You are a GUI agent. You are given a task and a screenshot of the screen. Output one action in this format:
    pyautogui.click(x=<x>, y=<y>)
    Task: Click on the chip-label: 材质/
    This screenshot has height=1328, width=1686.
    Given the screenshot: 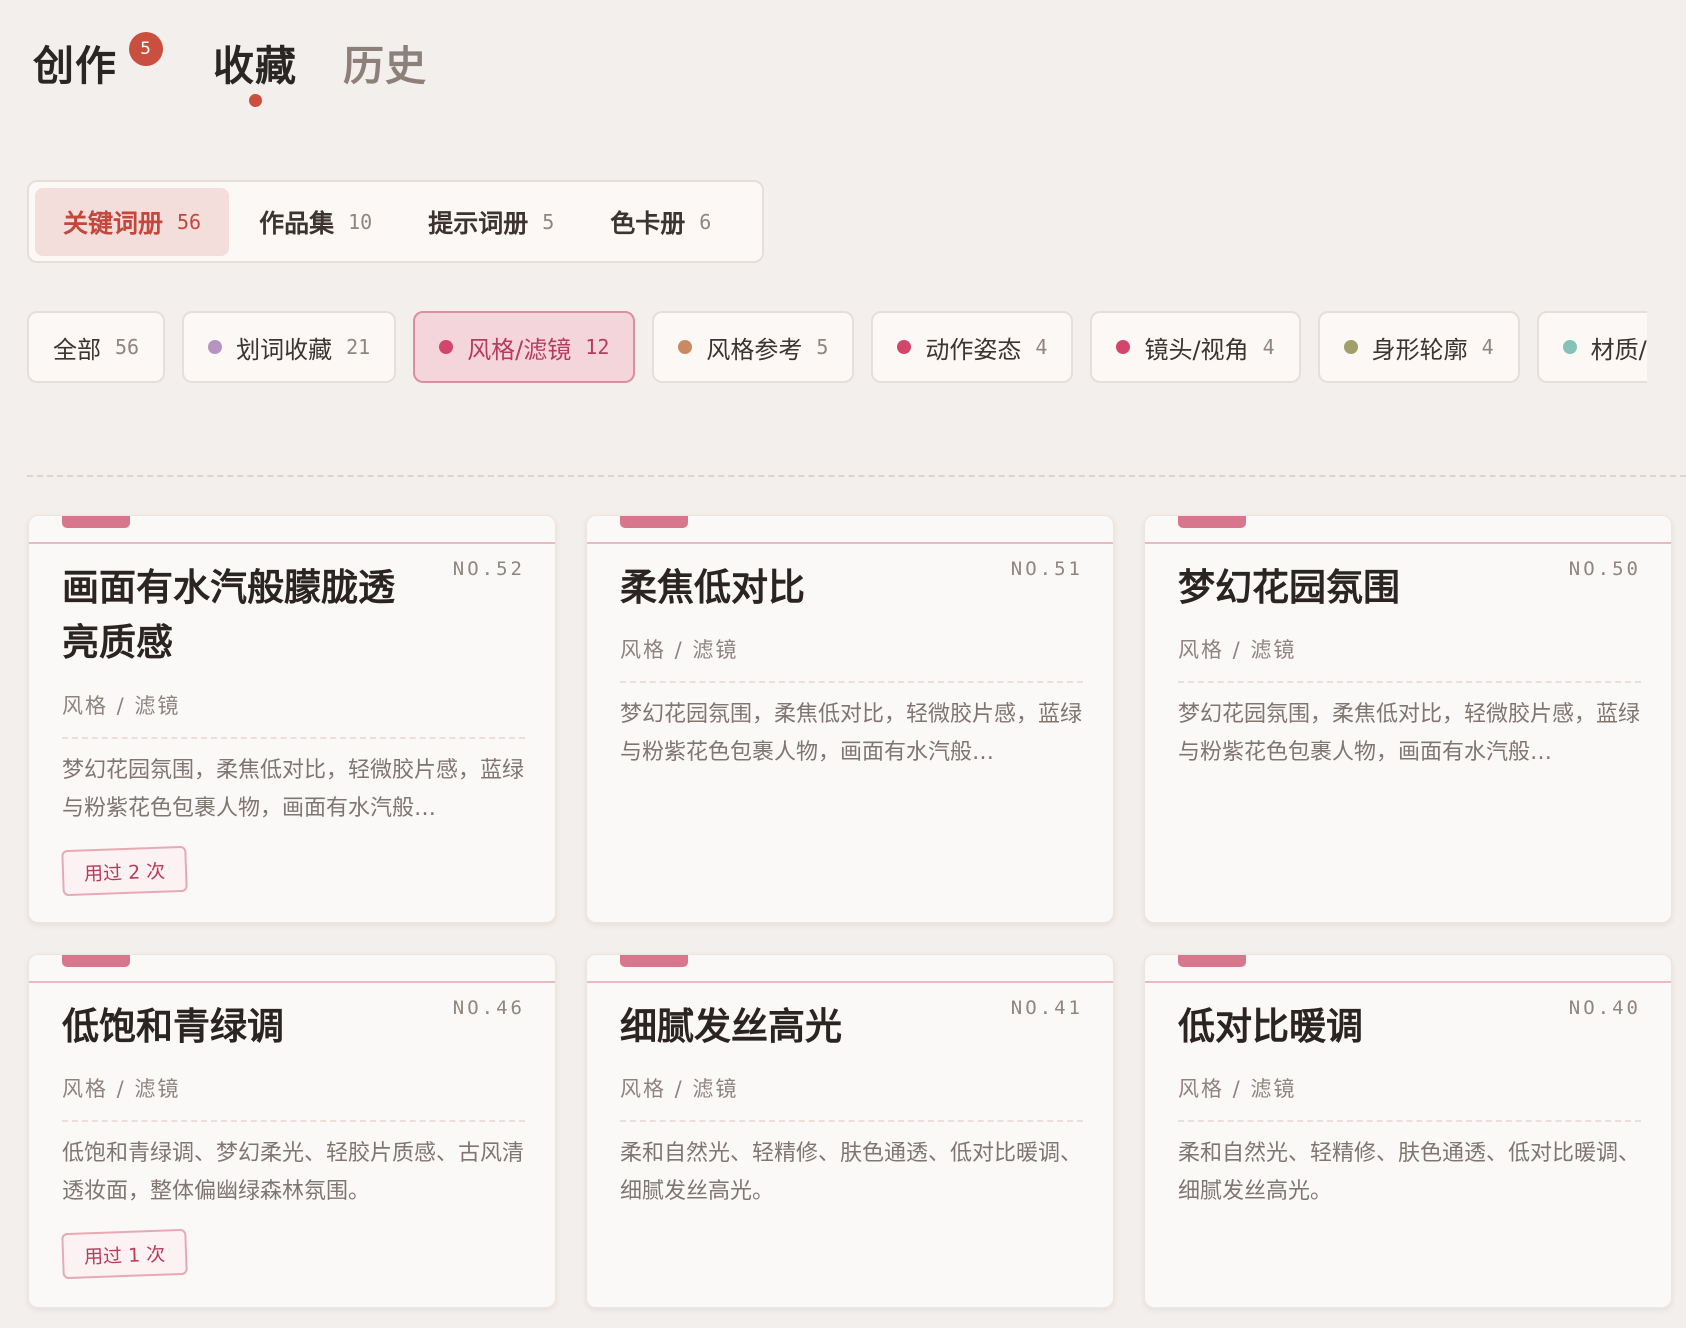 What is the action you would take?
    pyautogui.click(x=1618, y=349)
    